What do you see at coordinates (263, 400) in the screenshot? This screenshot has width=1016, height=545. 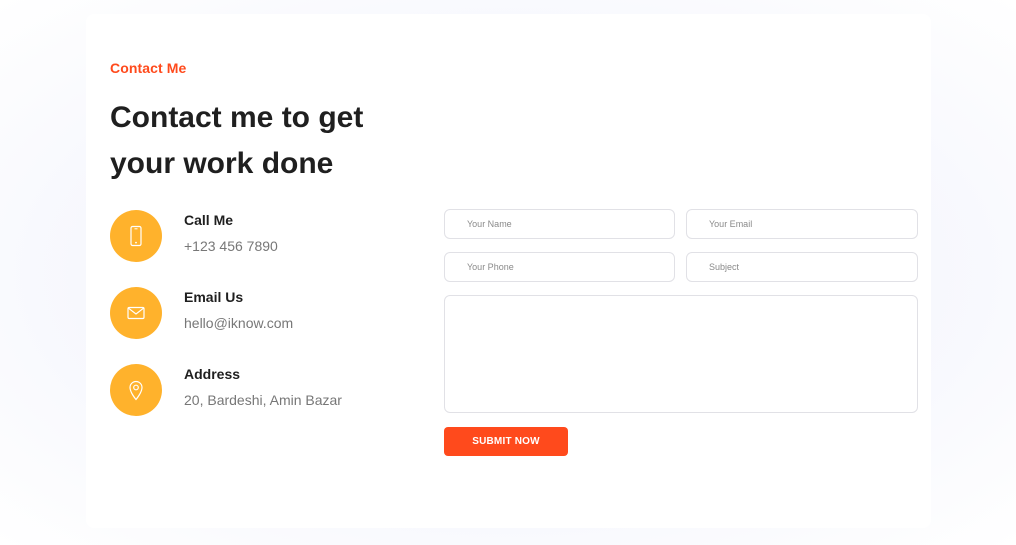 I see `contact-value-address: 20, Bardeshi, Amin Bazar` at bounding box center [263, 400].